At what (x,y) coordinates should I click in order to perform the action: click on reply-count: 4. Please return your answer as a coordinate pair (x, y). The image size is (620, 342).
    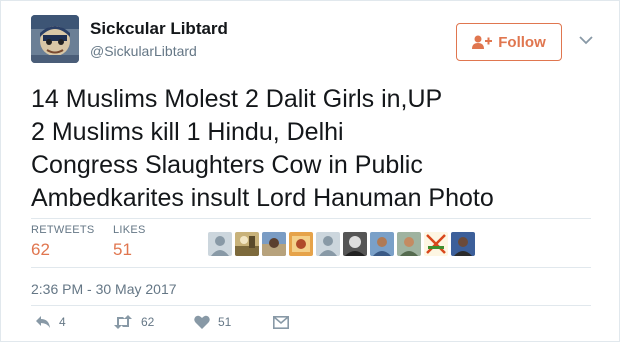
    Looking at the image, I should click on (62, 322).